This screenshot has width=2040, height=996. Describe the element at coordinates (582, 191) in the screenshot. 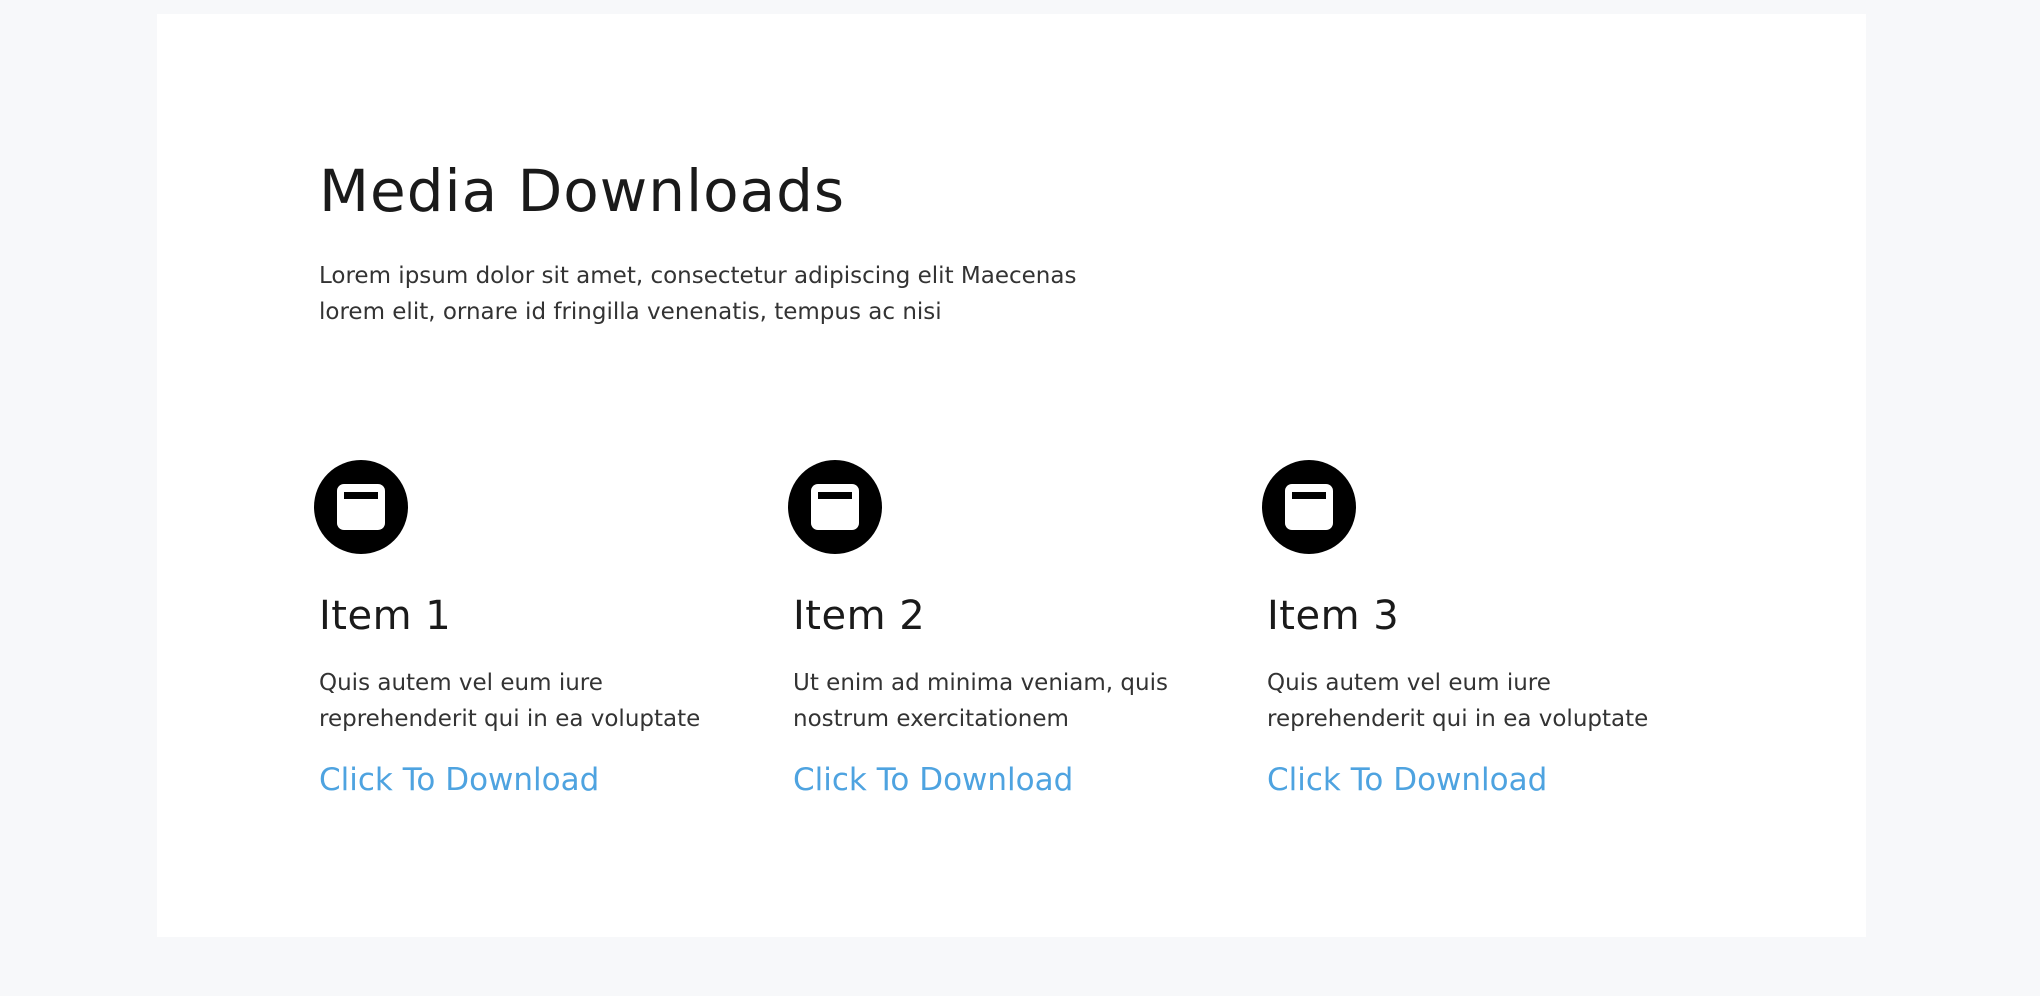

I see `page-title: Media Downloads` at that location.